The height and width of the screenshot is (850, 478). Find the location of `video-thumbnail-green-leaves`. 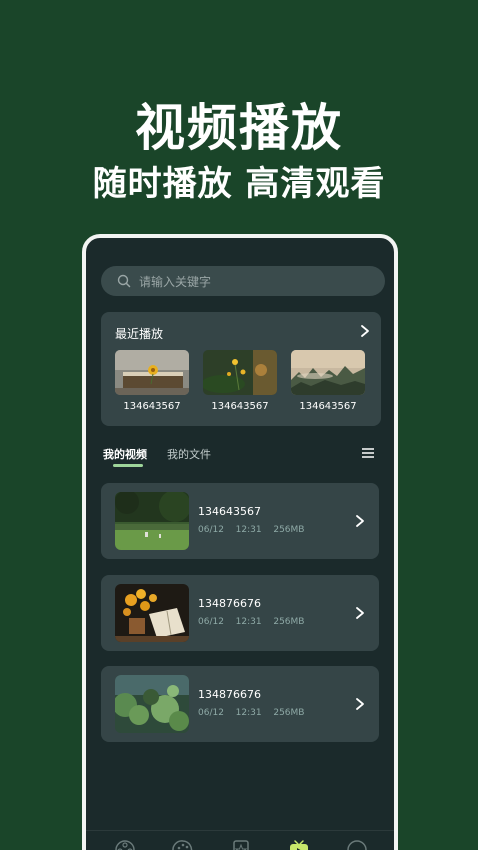

video-thumbnail-green-leaves is located at coordinates (152, 704).